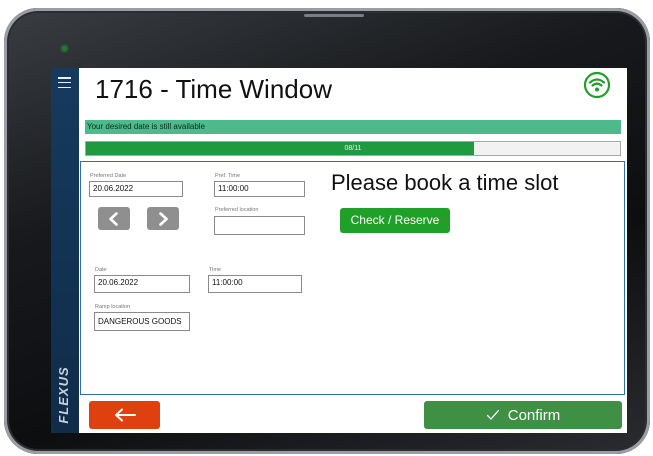 The height and width of the screenshot is (456, 653). What do you see at coordinates (259, 189) in the screenshot?
I see `pref-time-field: 11:00:00` at bounding box center [259, 189].